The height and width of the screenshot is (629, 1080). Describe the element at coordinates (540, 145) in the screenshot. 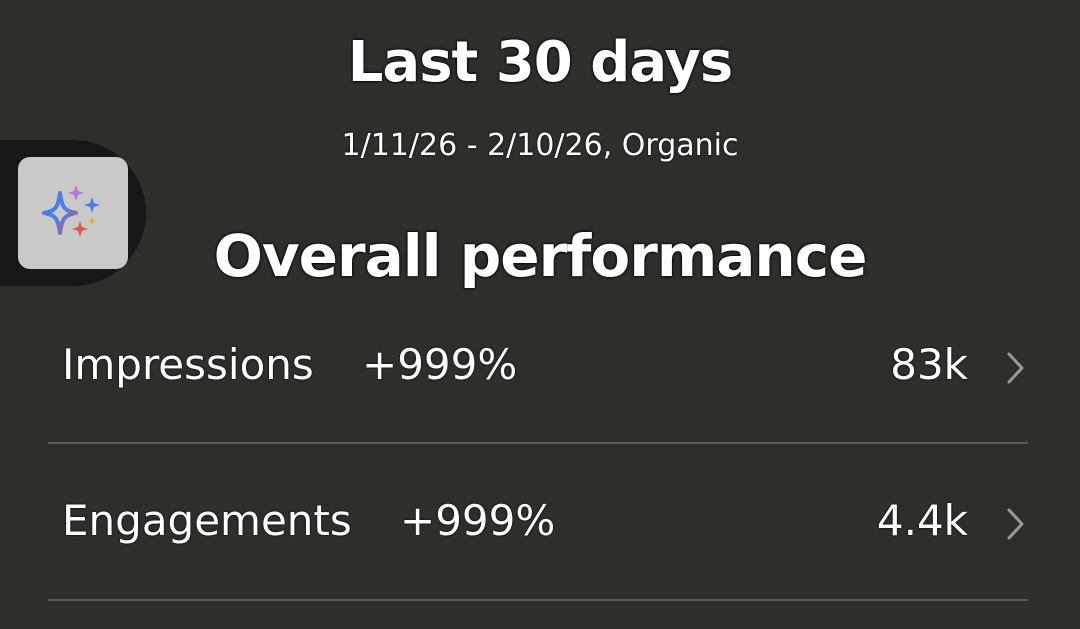

I see `date-range-filter: 1/11/26 - 2/10/26, Organic` at that location.